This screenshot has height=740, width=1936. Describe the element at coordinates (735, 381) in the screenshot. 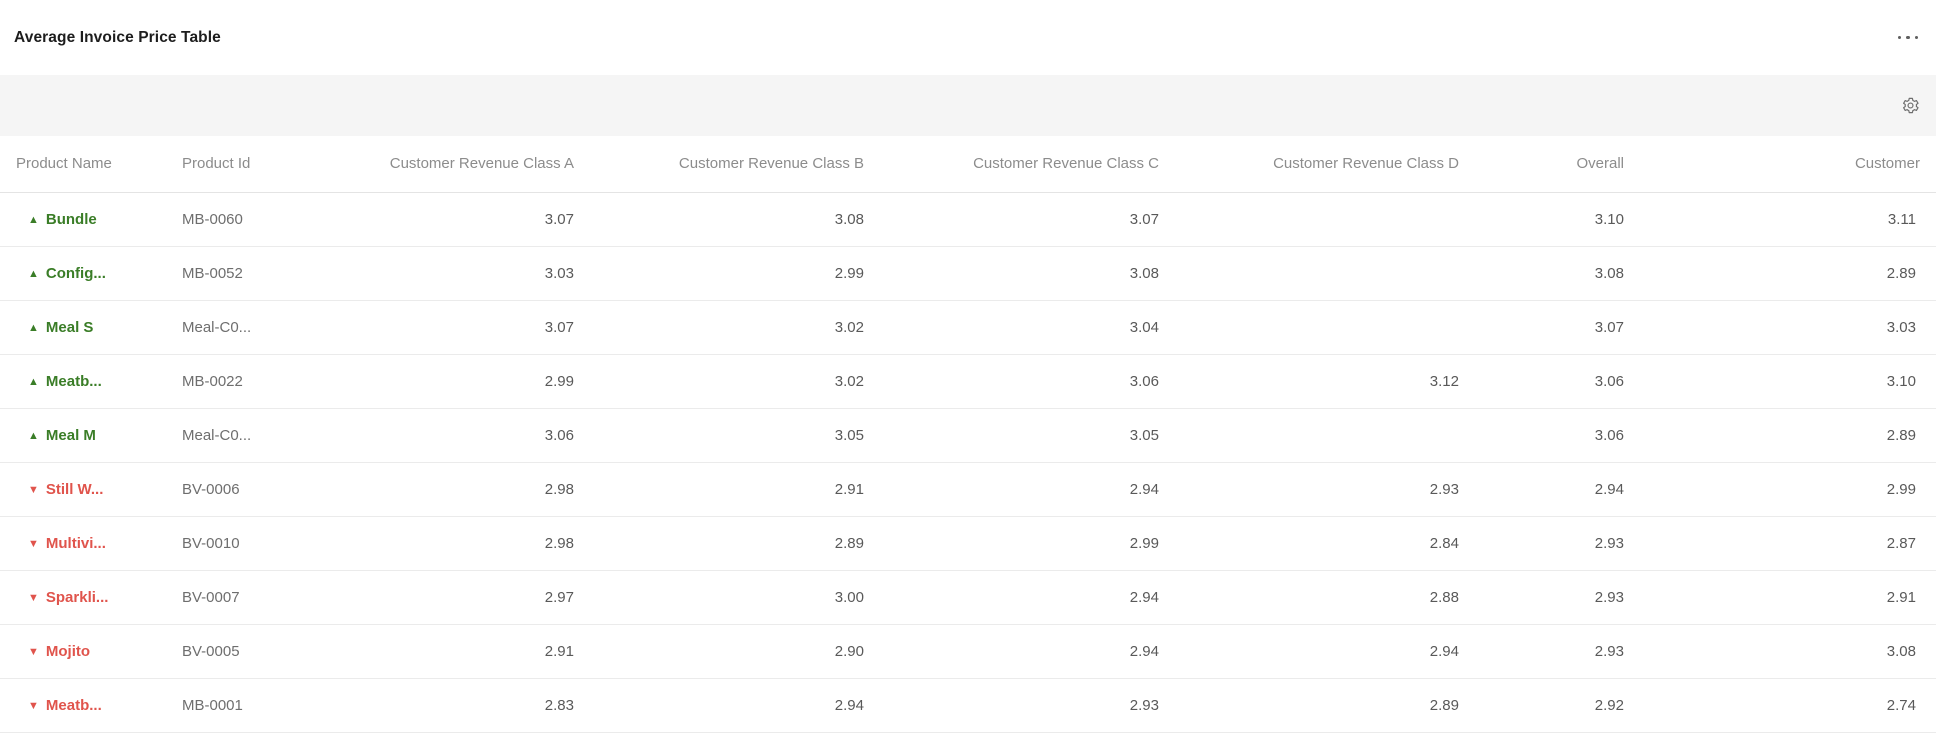

I see `class-b-value: 3.02` at that location.